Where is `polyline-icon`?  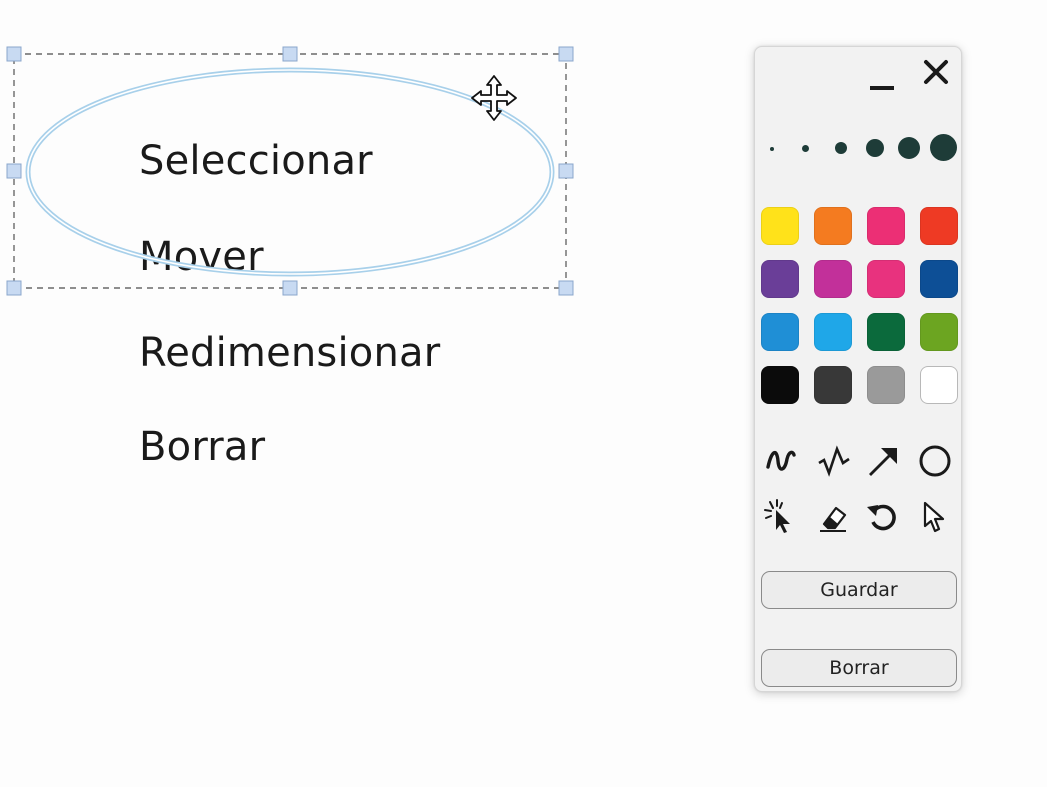
polyline-icon is located at coordinates (834, 461).